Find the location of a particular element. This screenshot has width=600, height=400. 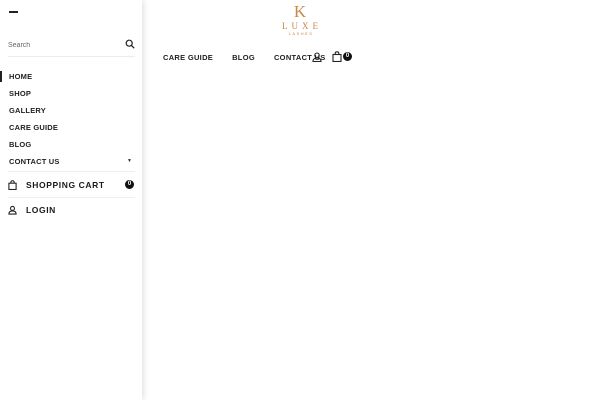

menu-item-home: HOME is located at coordinates (71, 76).